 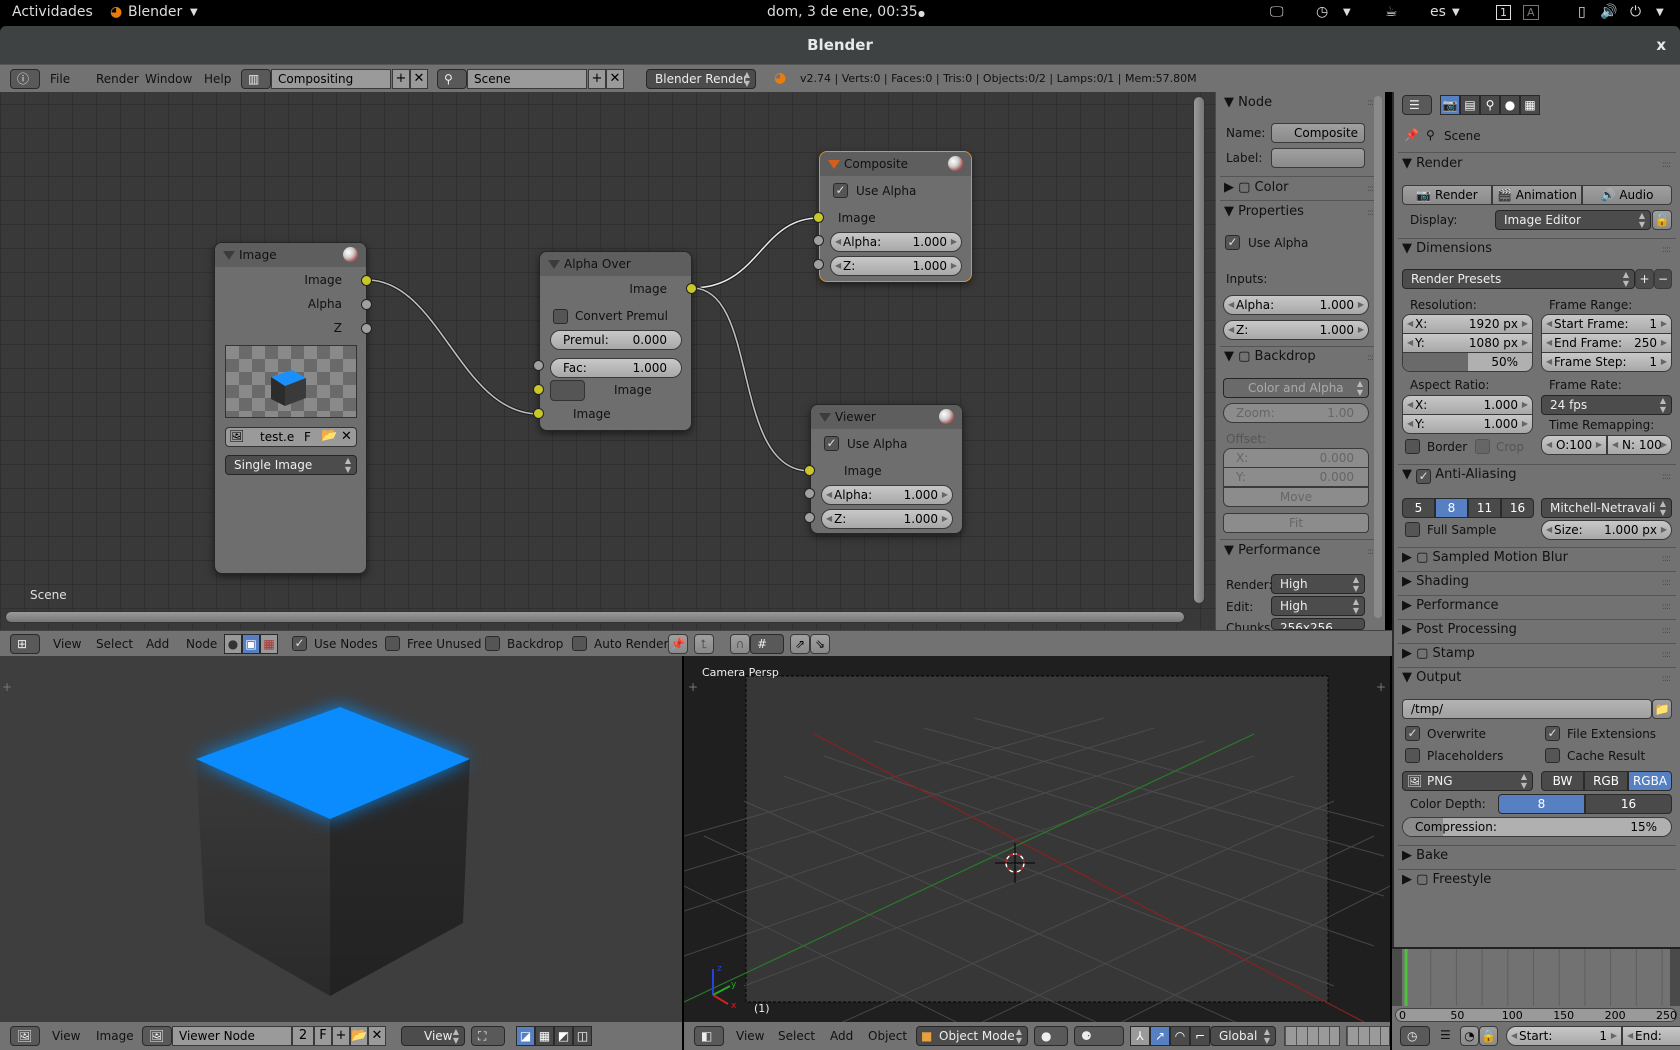 I want to click on display-select: Image Editor ▲ ▼, so click(x=1573, y=220).